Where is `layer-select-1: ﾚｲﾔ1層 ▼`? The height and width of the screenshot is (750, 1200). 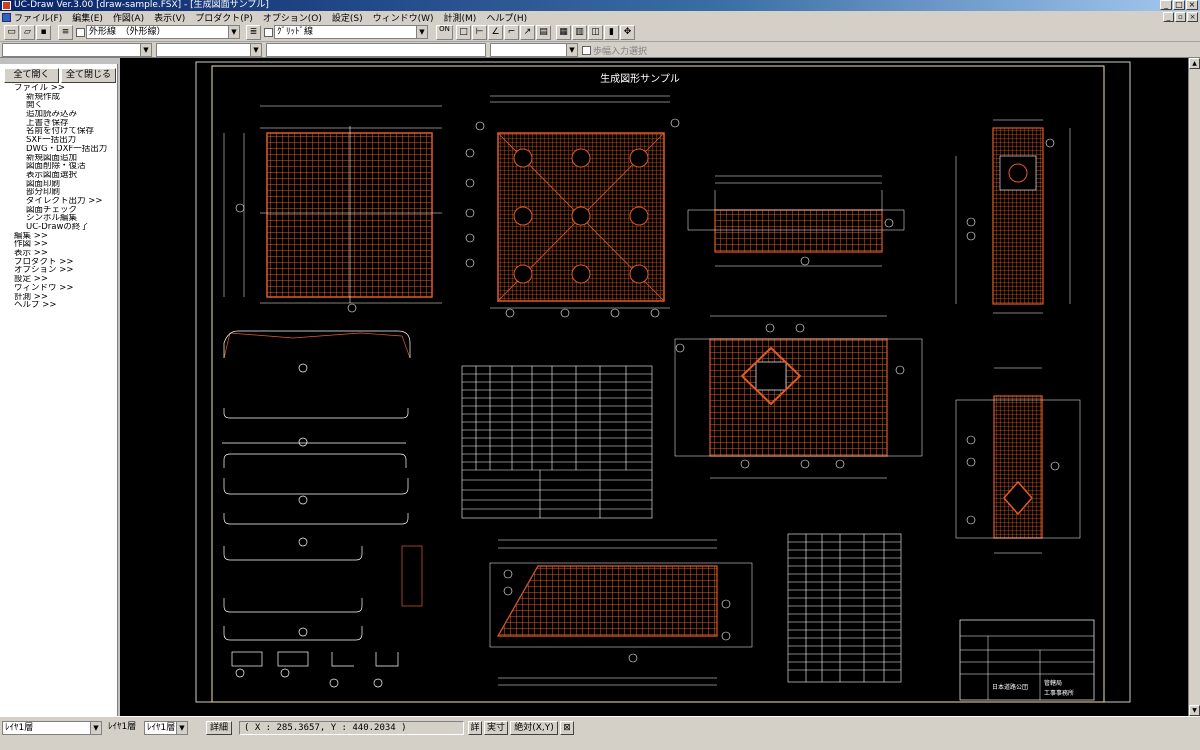 layer-select-1: ﾚｲﾔ1層 ▼ is located at coordinates (52, 728).